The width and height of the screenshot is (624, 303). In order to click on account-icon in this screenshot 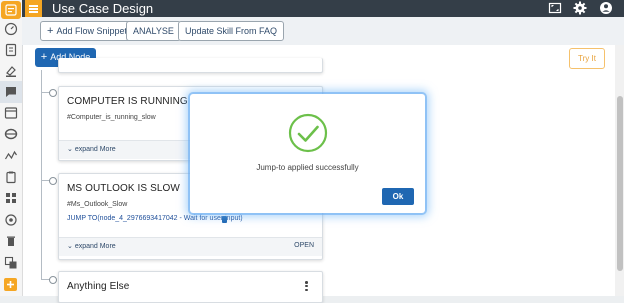, I will do `click(606, 8)`.